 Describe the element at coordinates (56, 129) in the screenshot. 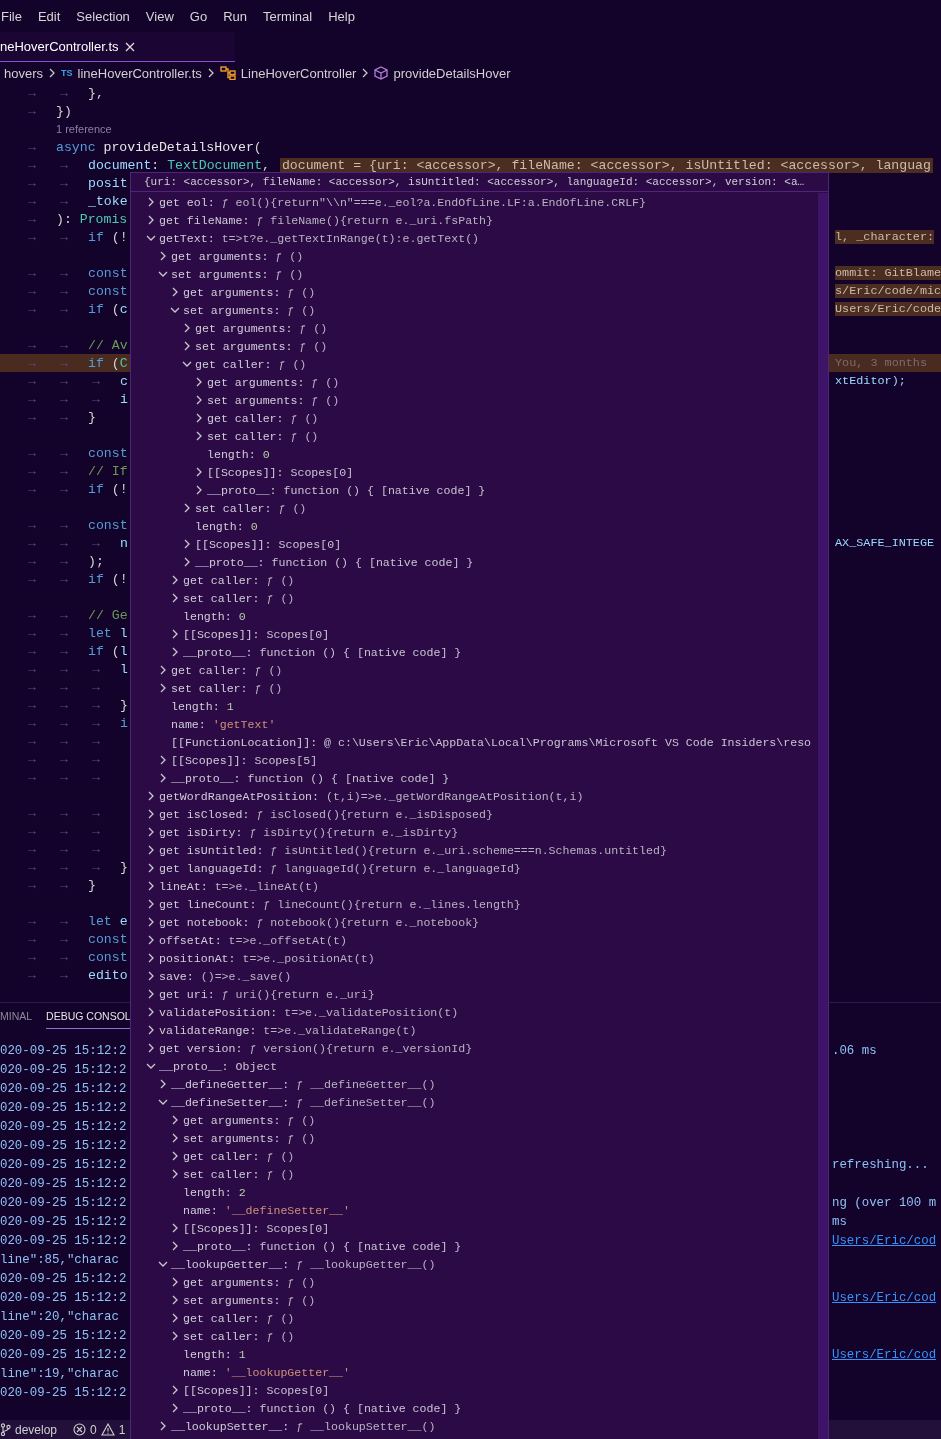

I see `codelens-link: 1 reference` at that location.